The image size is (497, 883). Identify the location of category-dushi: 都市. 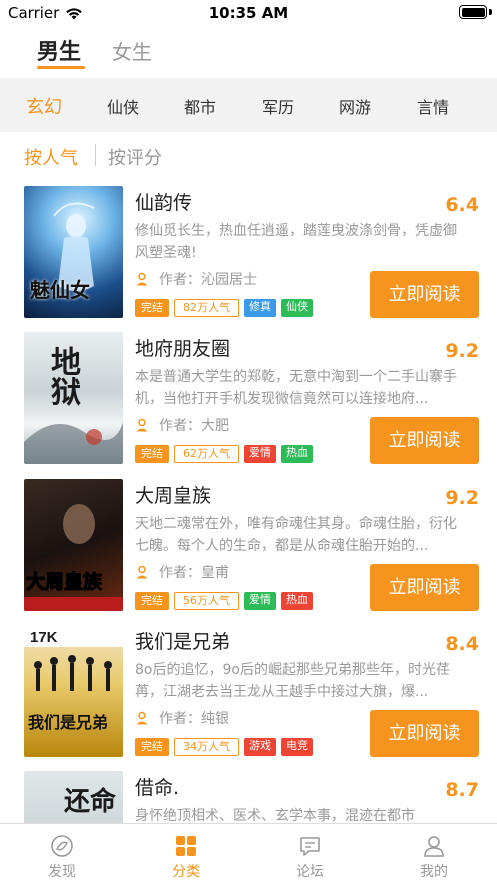
(200, 106).